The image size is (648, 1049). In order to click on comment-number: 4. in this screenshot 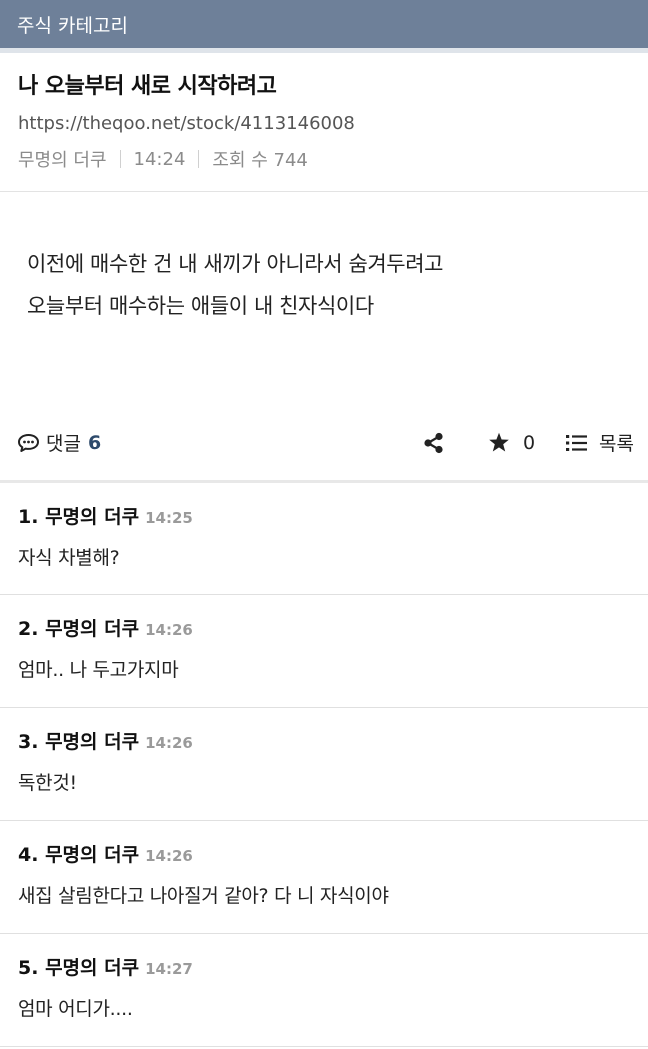, I will do `click(28, 855)`.